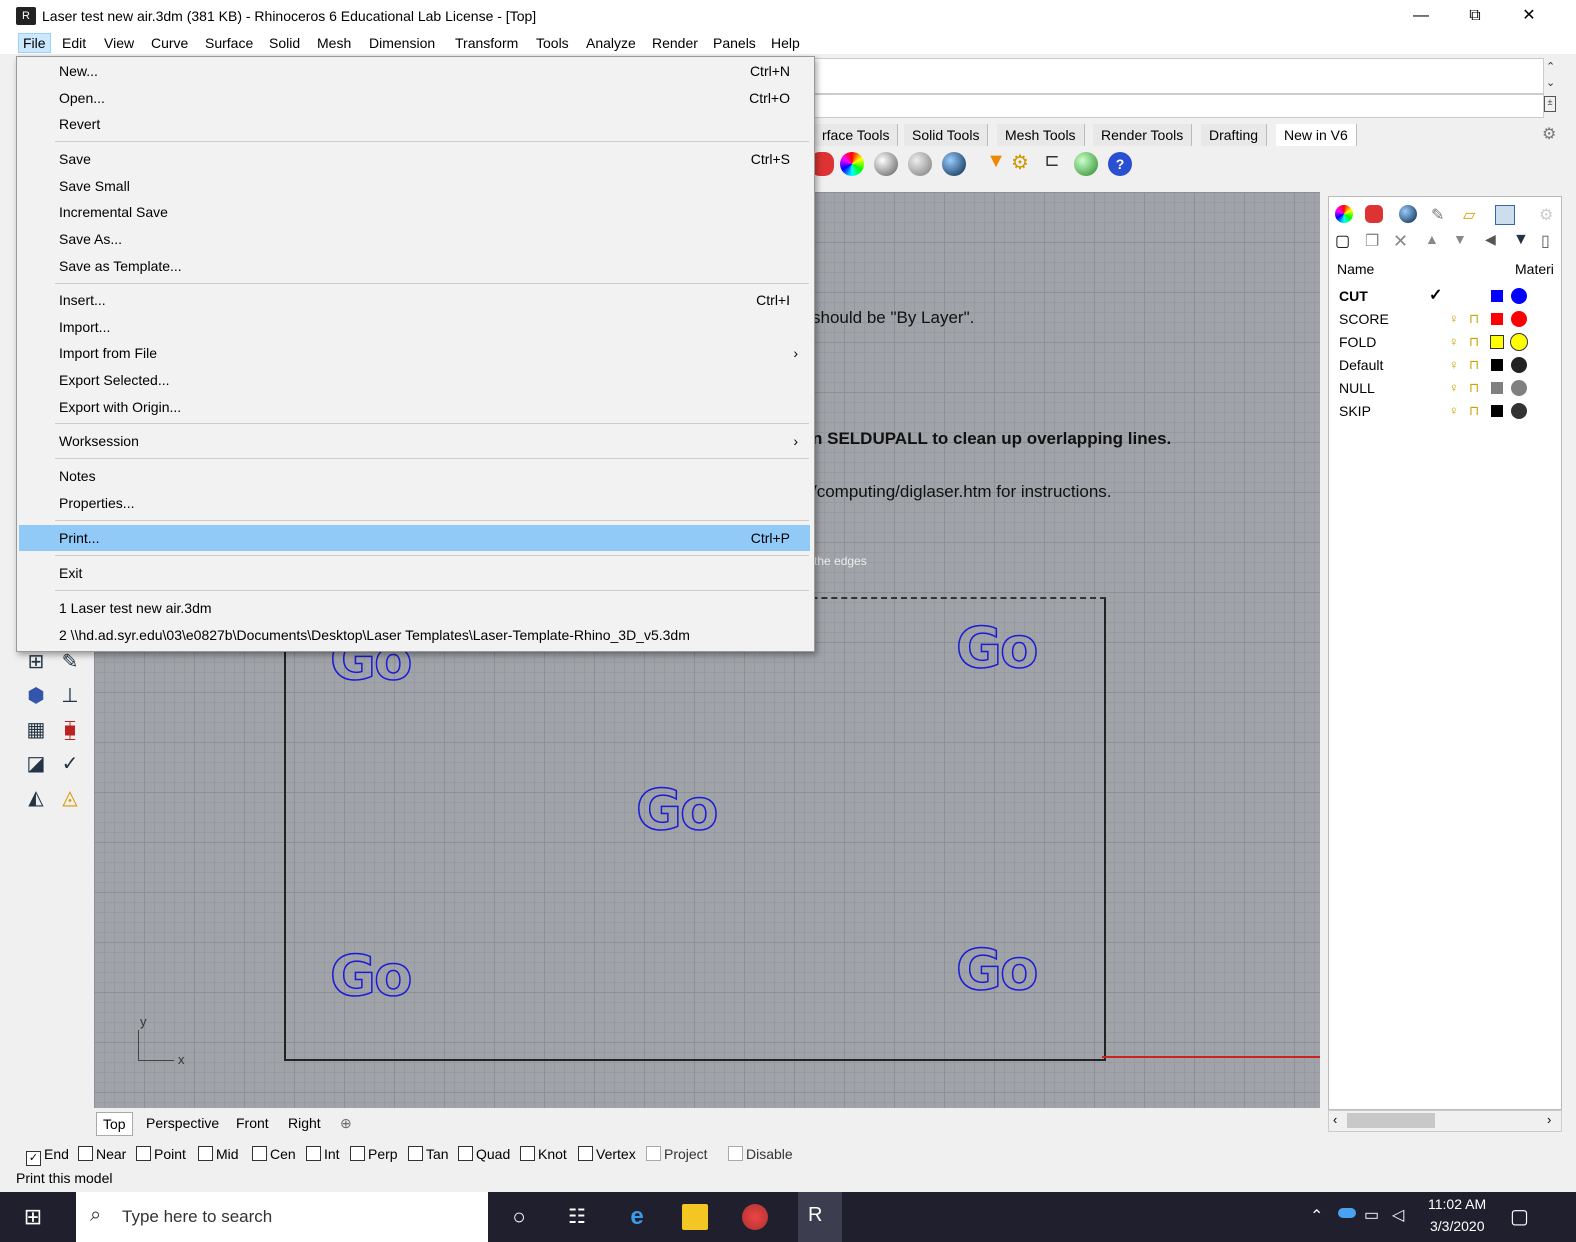 The height and width of the screenshot is (1242, 1576). I want to click on shape-icon: ◭, so click(36, 798).